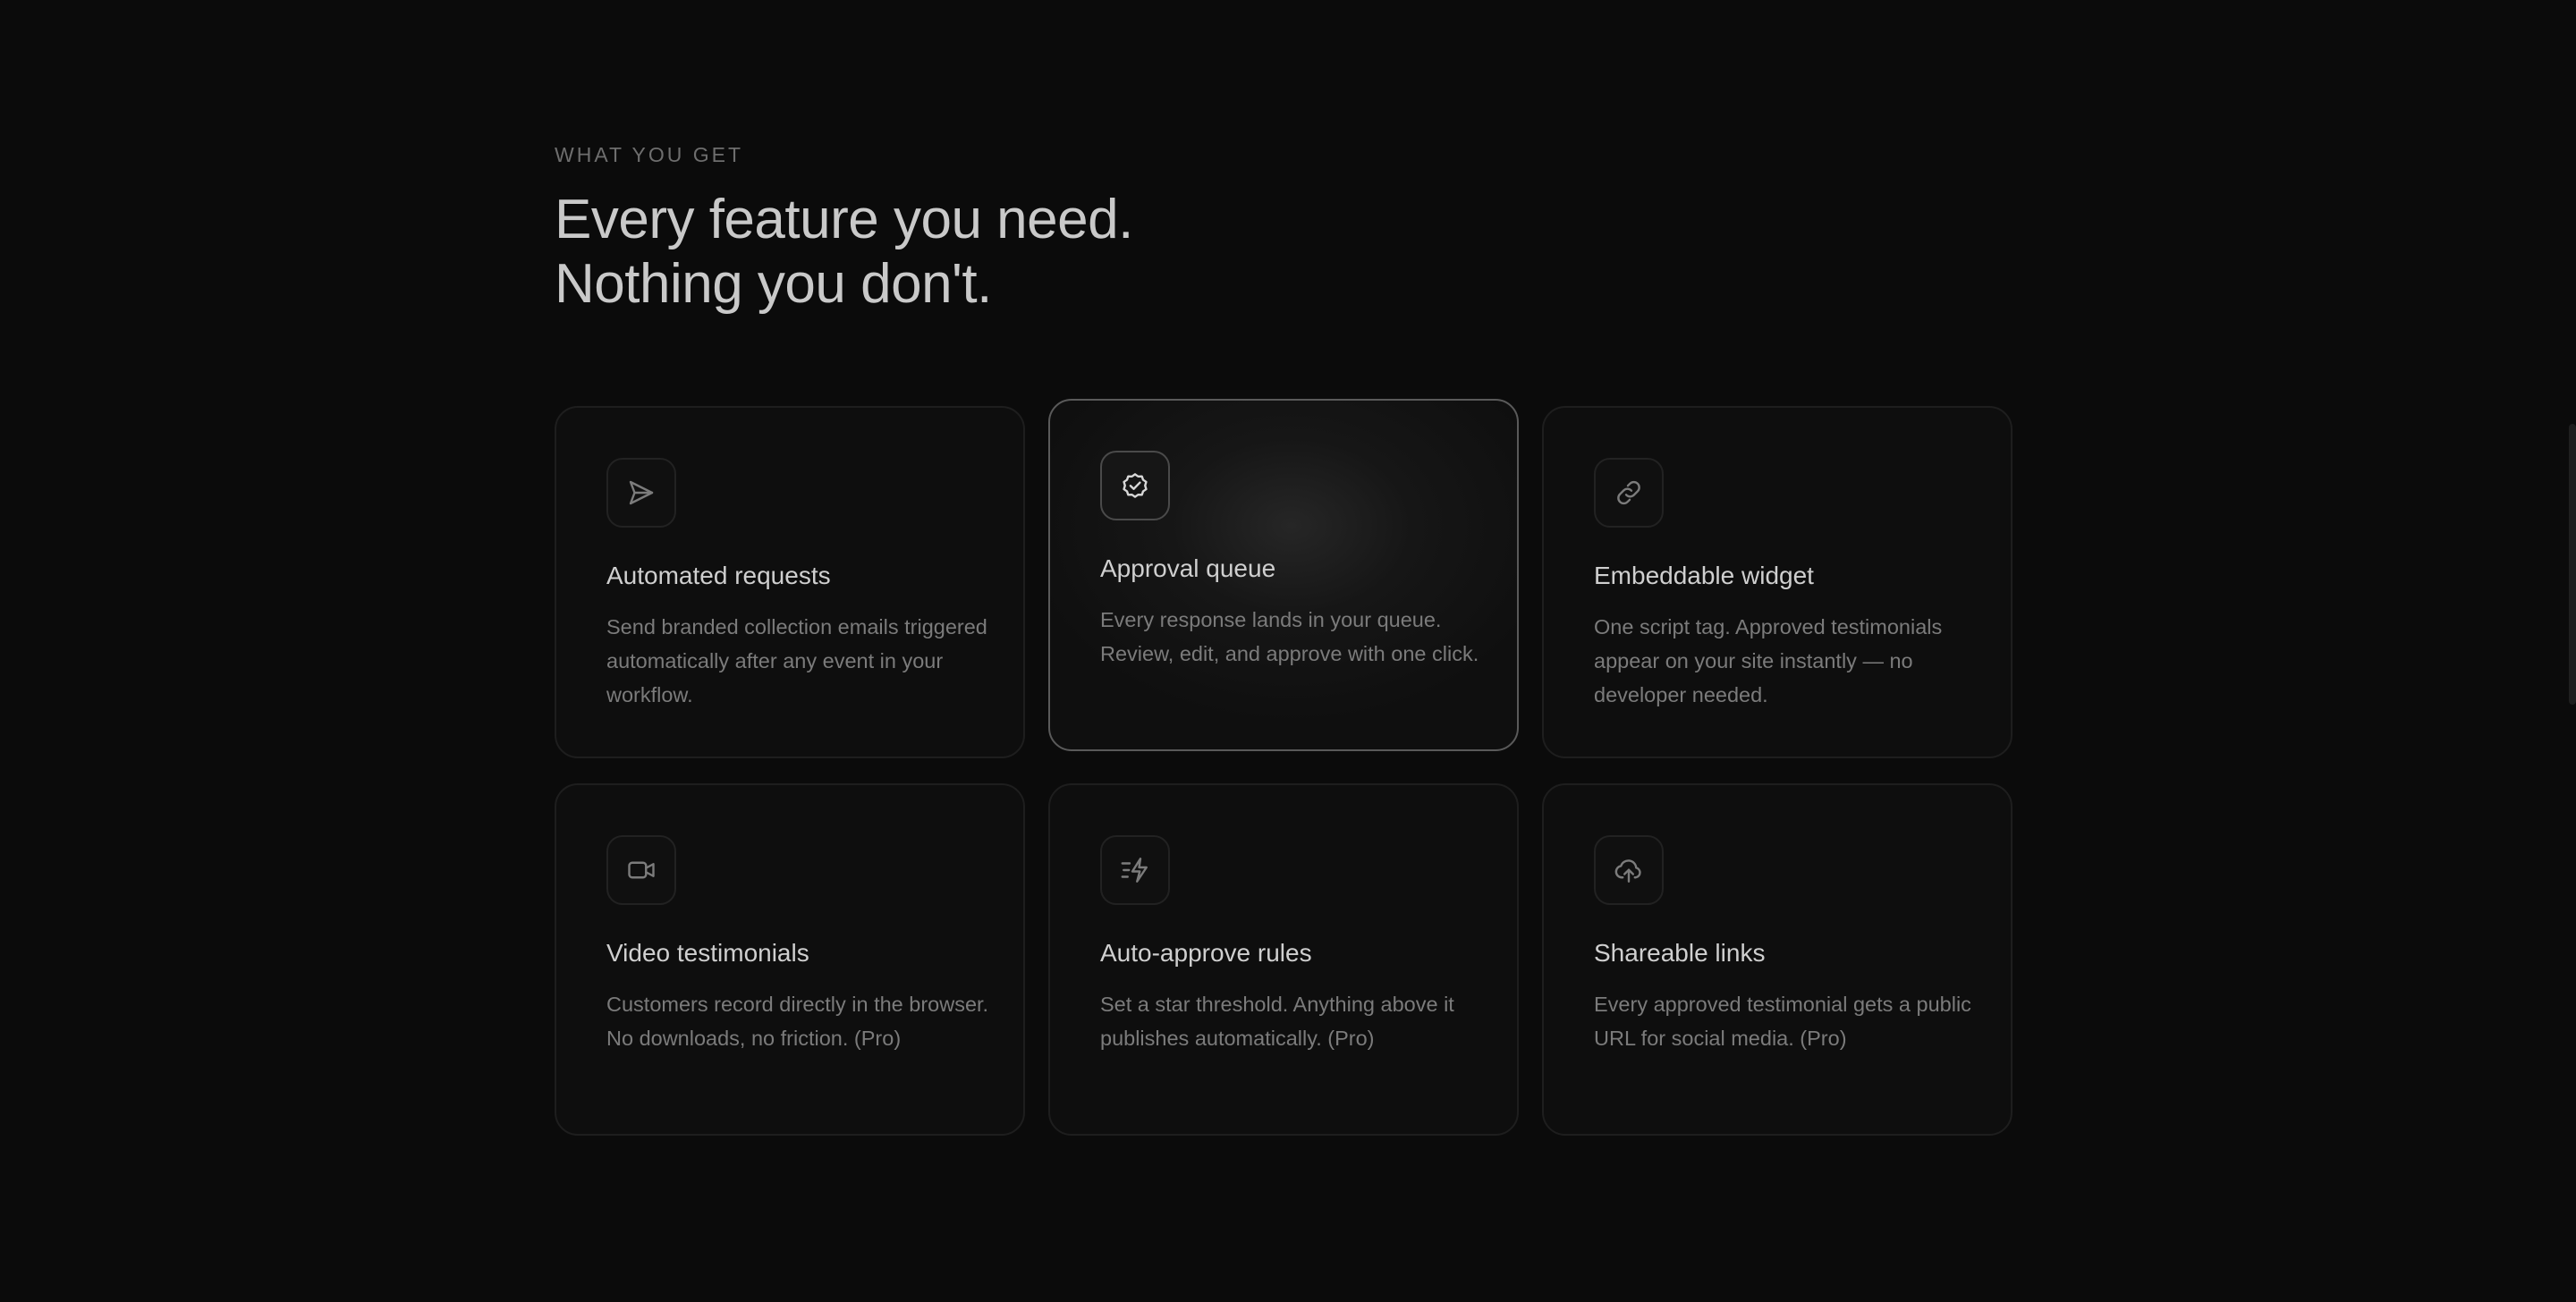 Image resolution: width=2576 pixels, height=1302 pixels. Describe the element at coordinates (707, 953) in the screenshot. I see `feature-title: Video testimonials` at that location.